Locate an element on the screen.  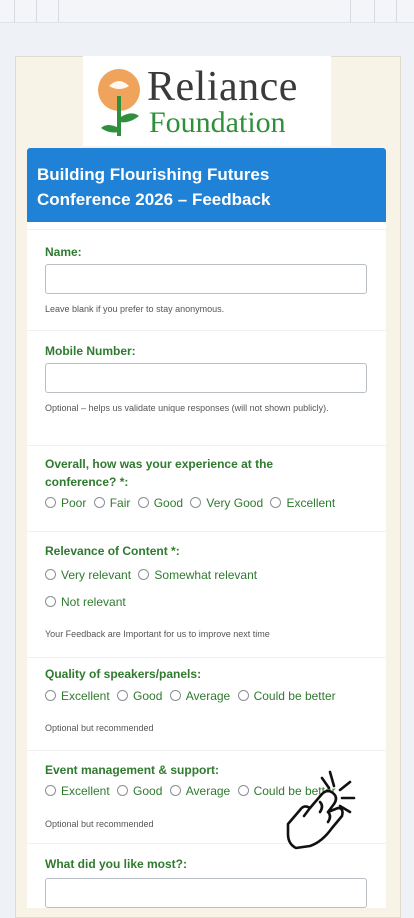
speakers-option: Excellent is located at coordinates (77, 696).